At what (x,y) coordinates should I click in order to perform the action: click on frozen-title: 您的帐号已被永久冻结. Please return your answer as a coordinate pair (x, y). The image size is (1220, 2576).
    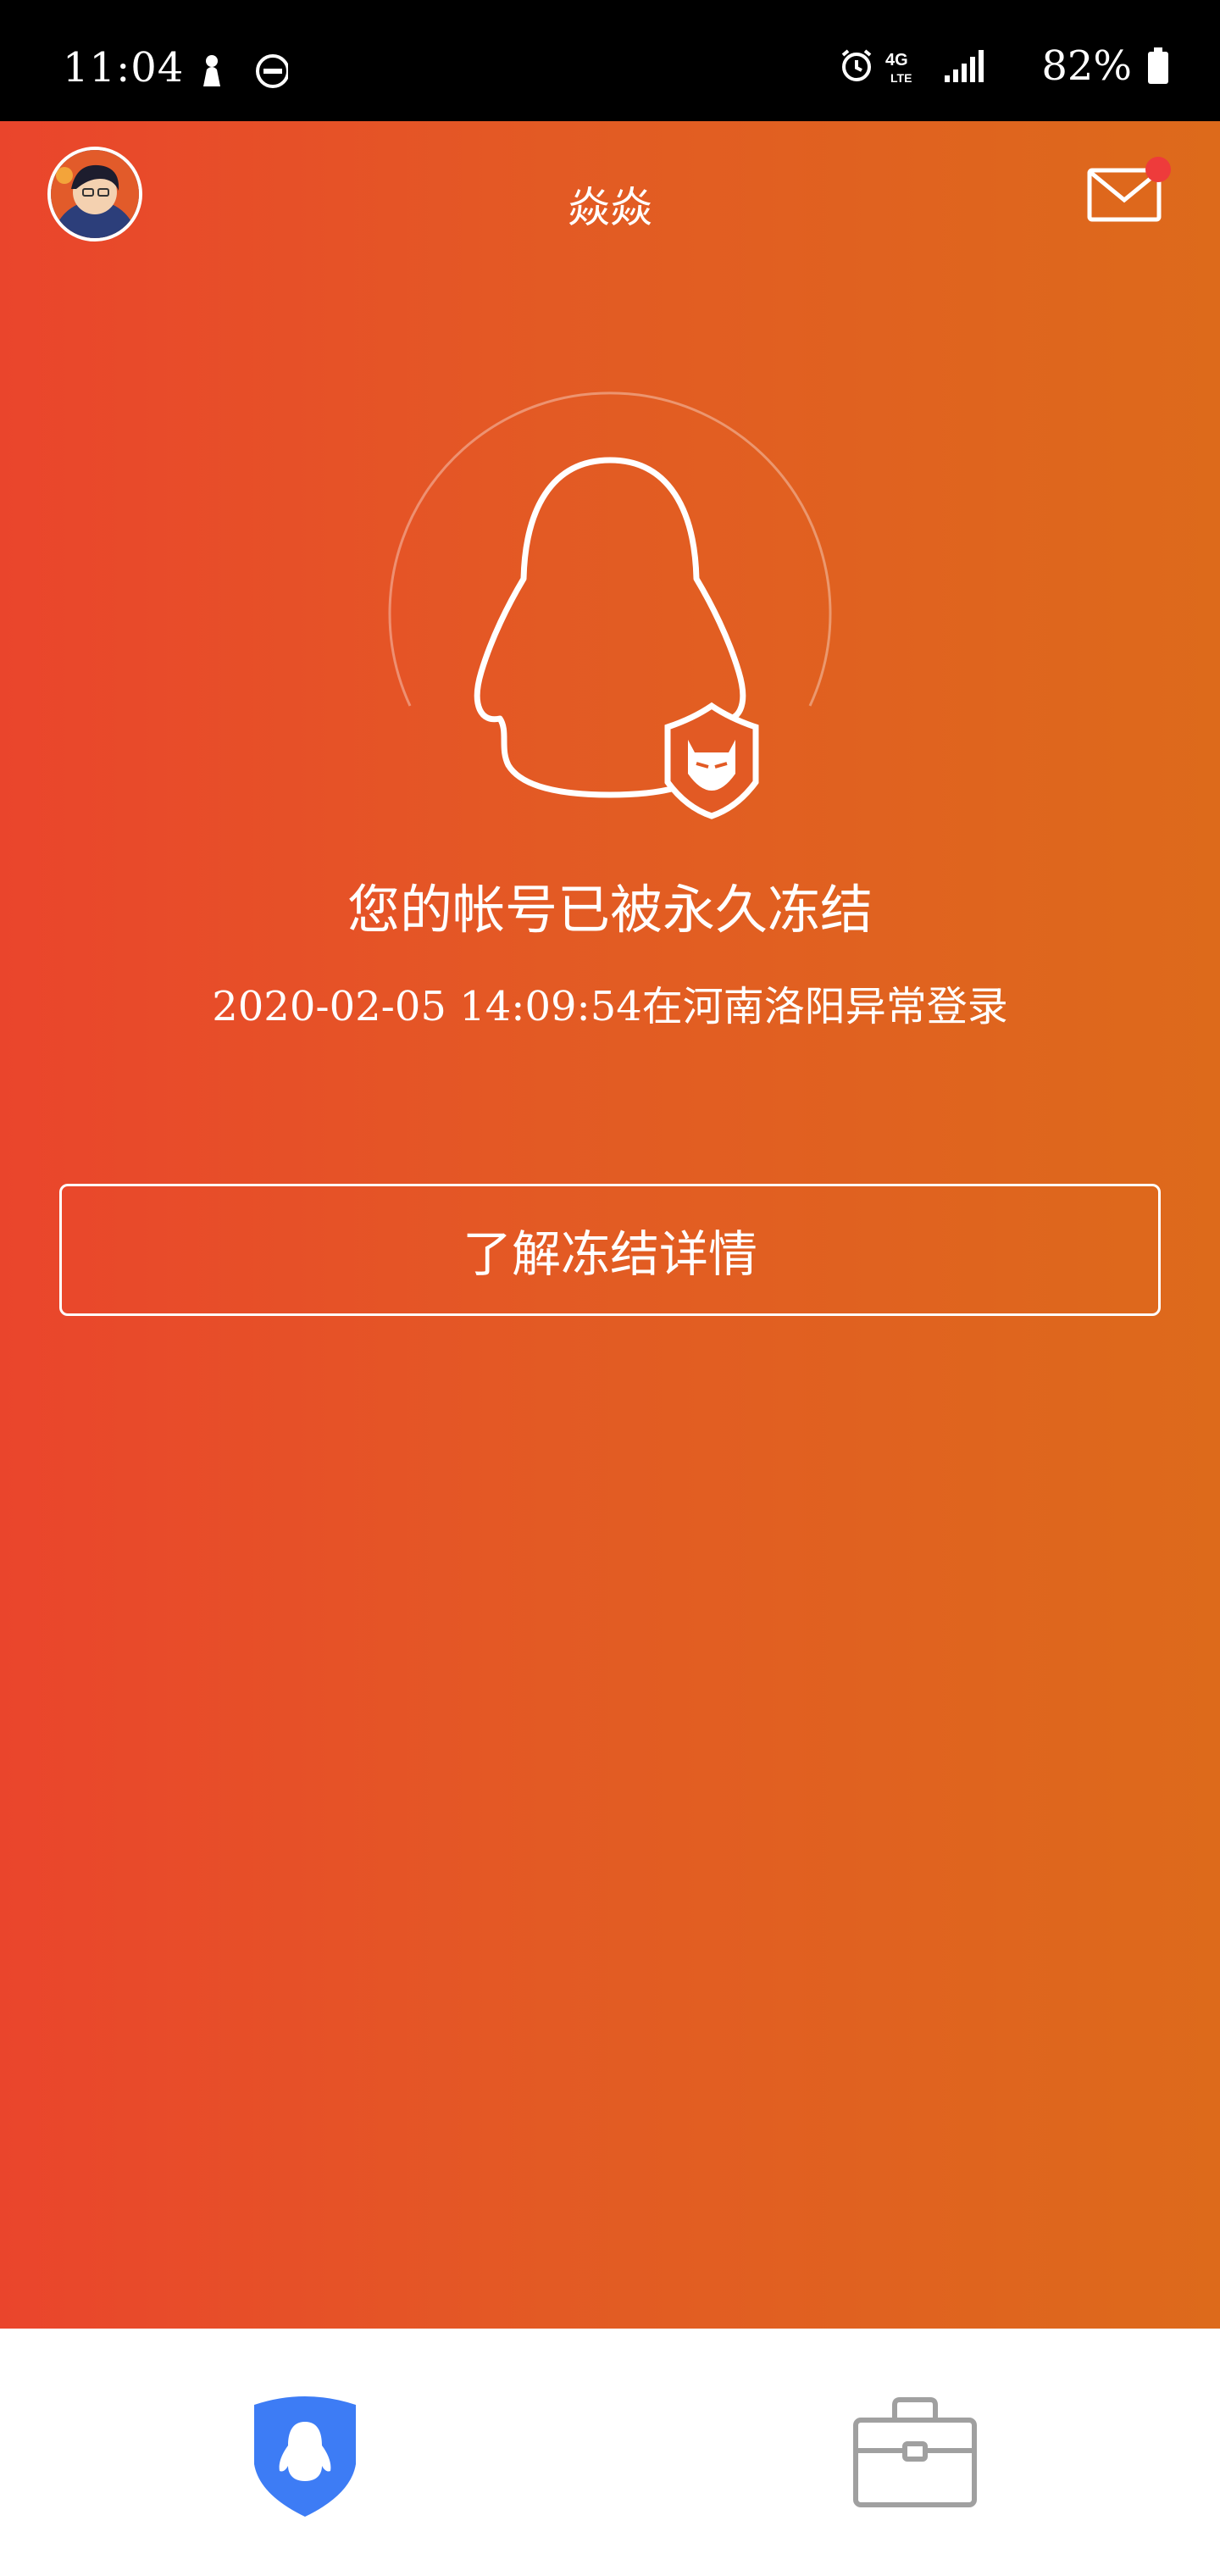
    Looking at the image, I should click on (610, 910).